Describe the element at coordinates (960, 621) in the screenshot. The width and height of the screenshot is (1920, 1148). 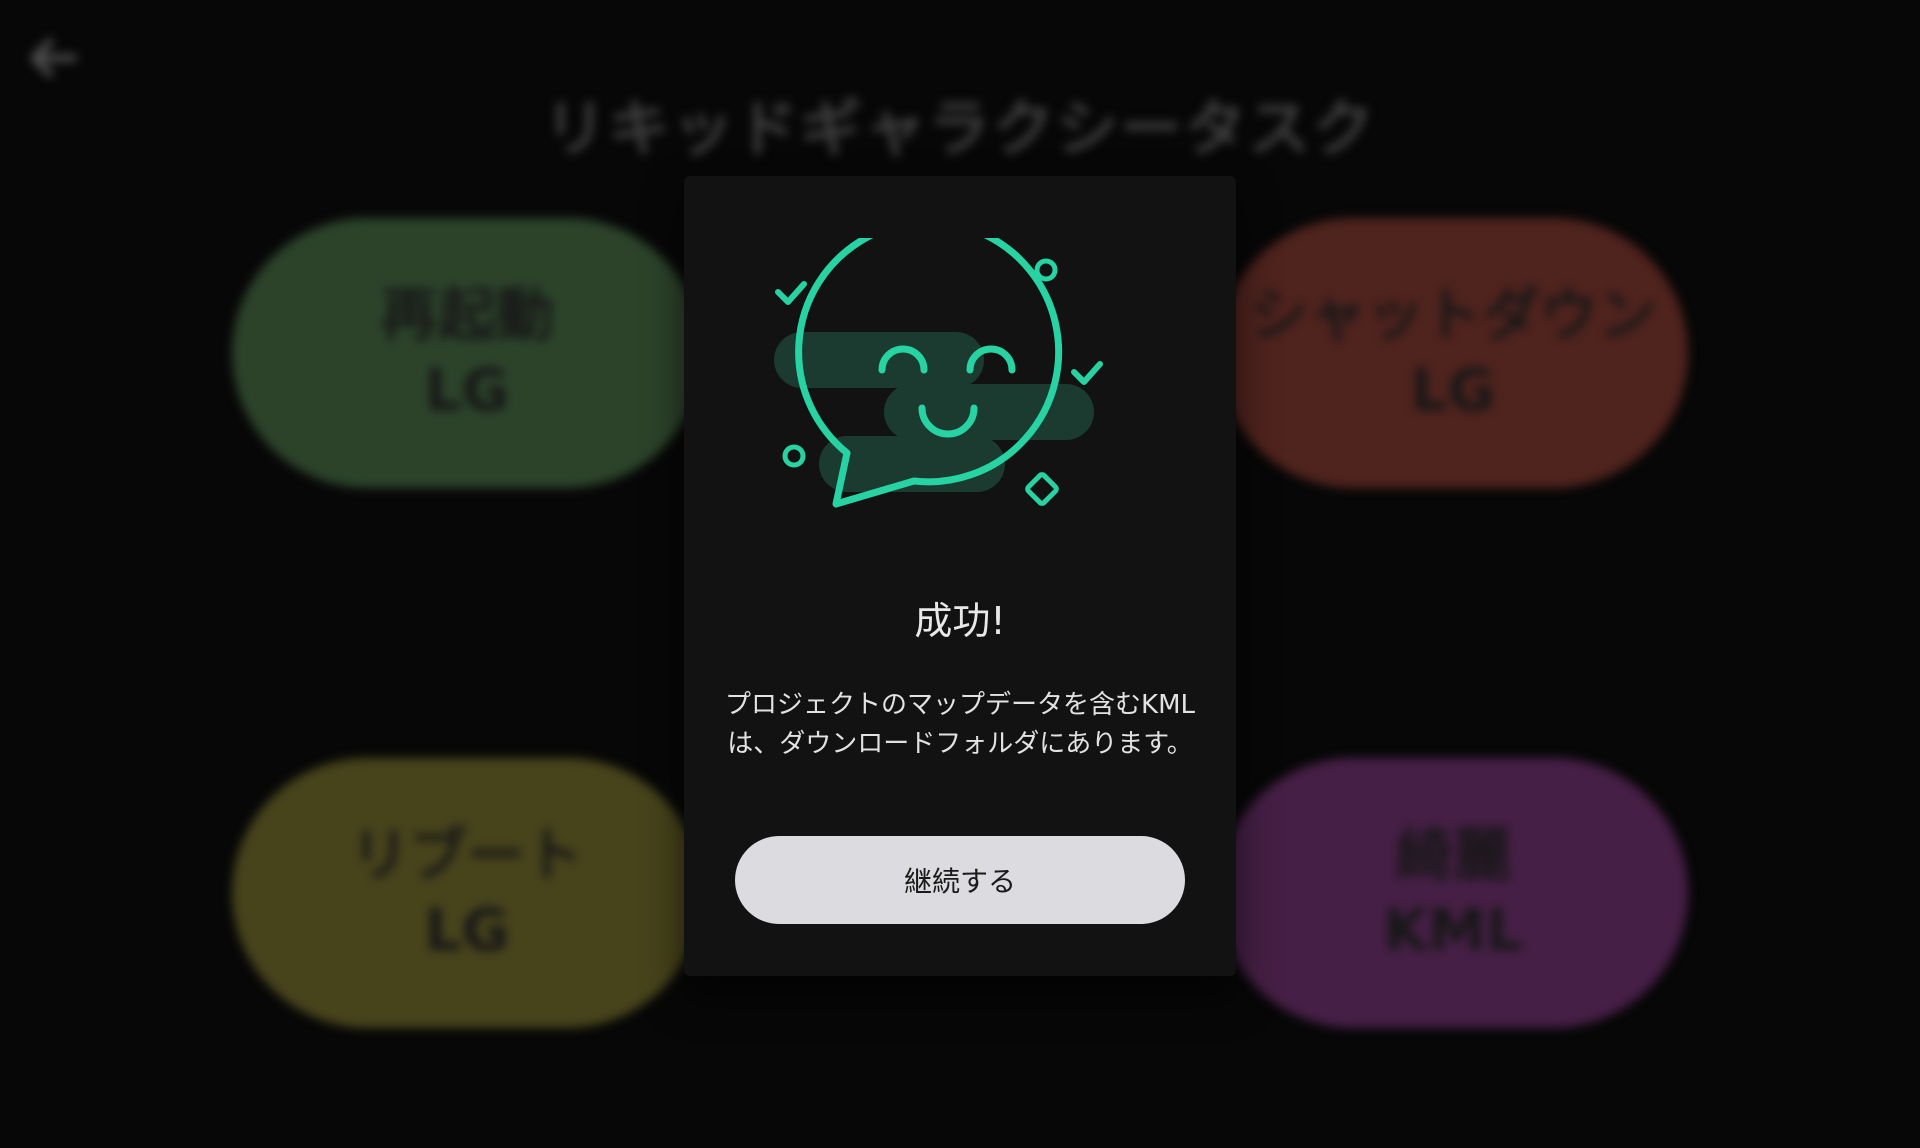
I see `dialog-title: 成功!` at that location.